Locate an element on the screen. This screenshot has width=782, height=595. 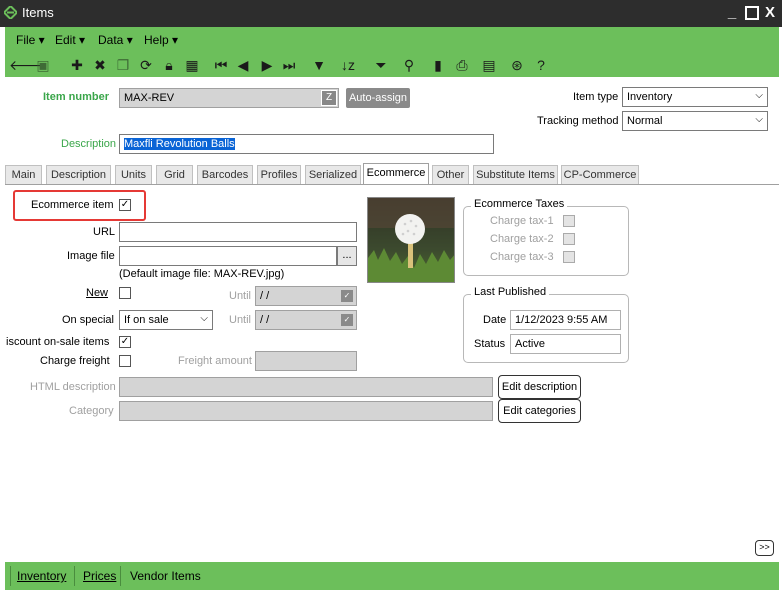
tab-barcodes: Barcodes is located at coordinates (225, 175).